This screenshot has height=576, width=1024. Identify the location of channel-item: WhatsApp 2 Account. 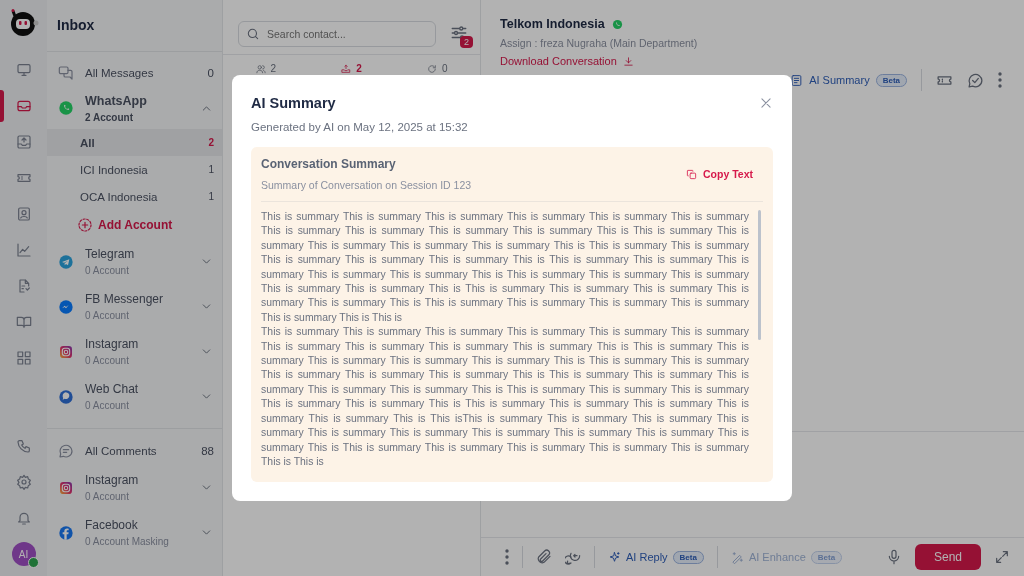
(134, 108).